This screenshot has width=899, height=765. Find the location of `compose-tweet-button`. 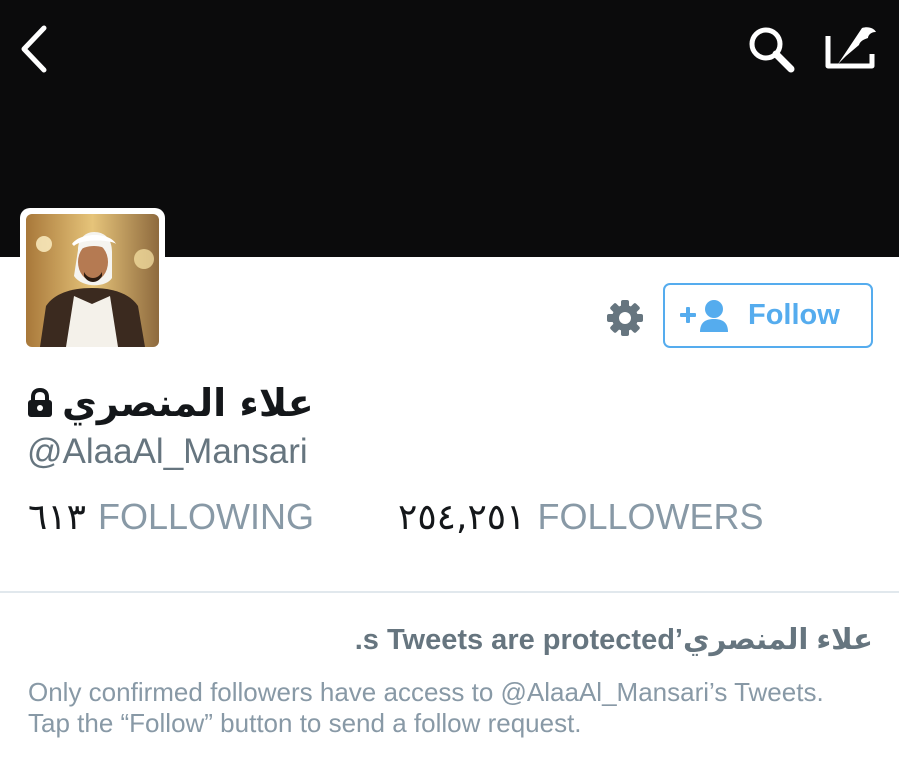

compose-tweet-button is located at coordinates (851, 49).